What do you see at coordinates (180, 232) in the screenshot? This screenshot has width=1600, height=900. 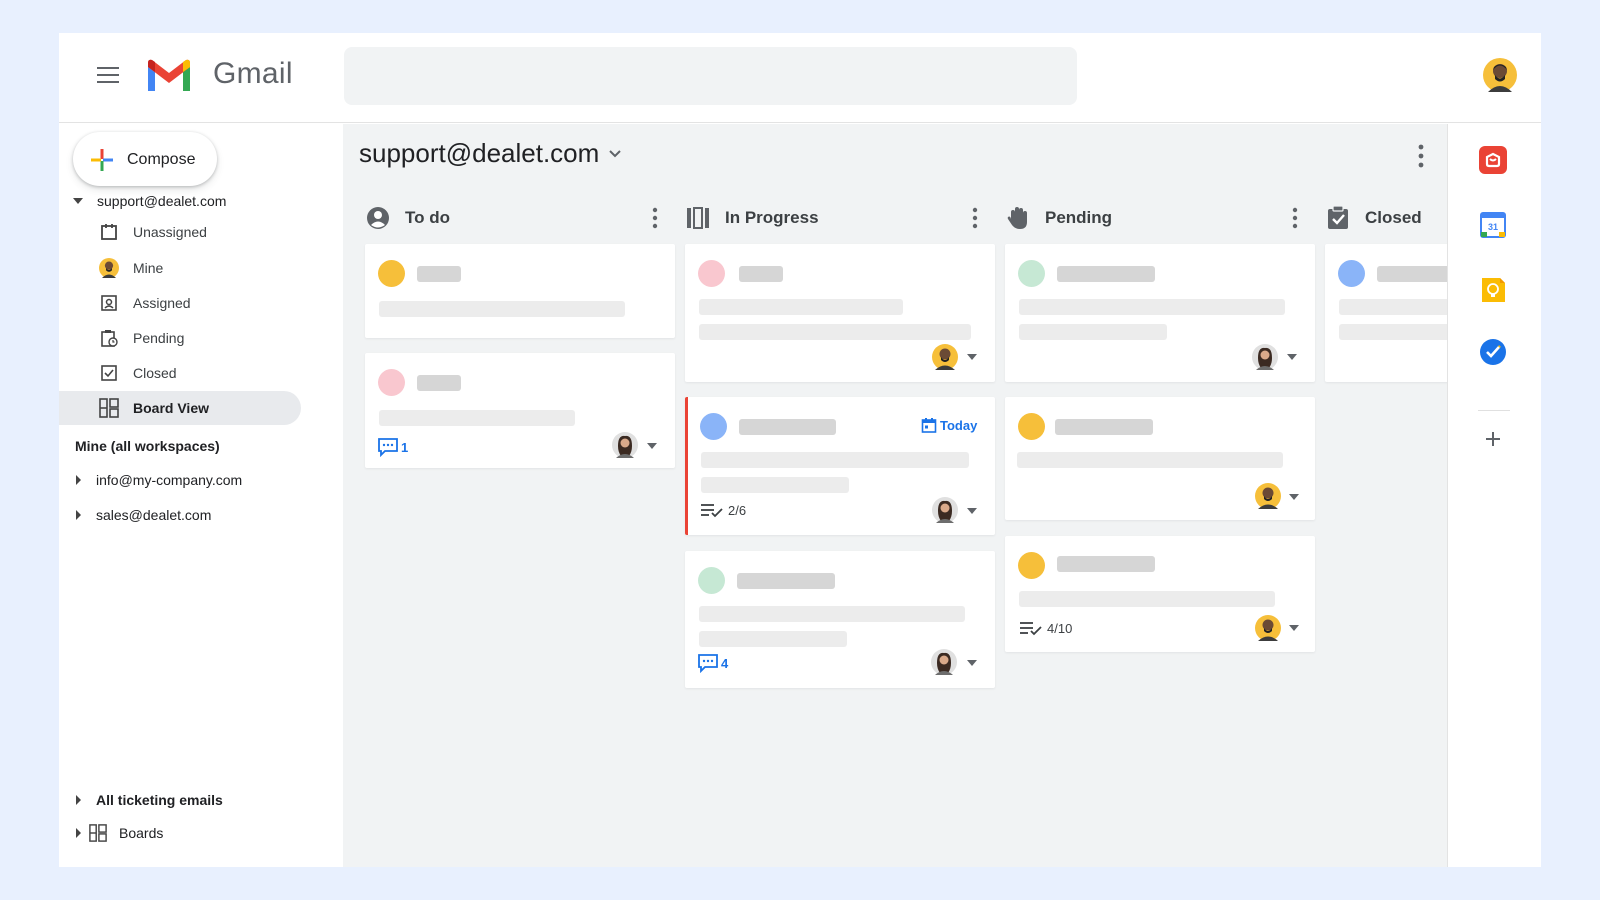 I see `sidebar-item-unassigned: Unassigned` at bounding box center [180, 232].